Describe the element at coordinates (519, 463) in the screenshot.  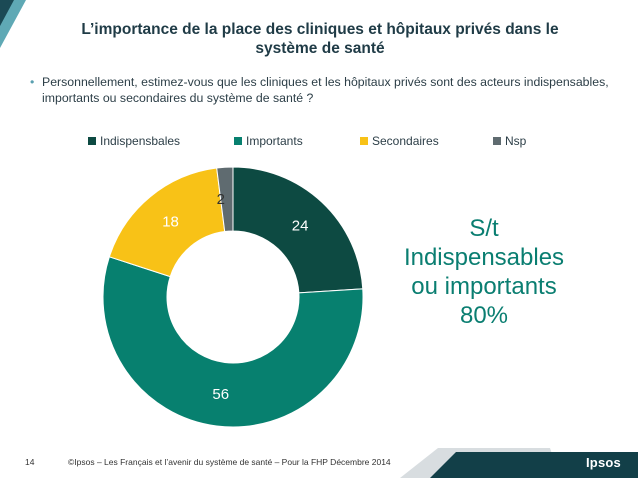
I see `footer-band` at that location.